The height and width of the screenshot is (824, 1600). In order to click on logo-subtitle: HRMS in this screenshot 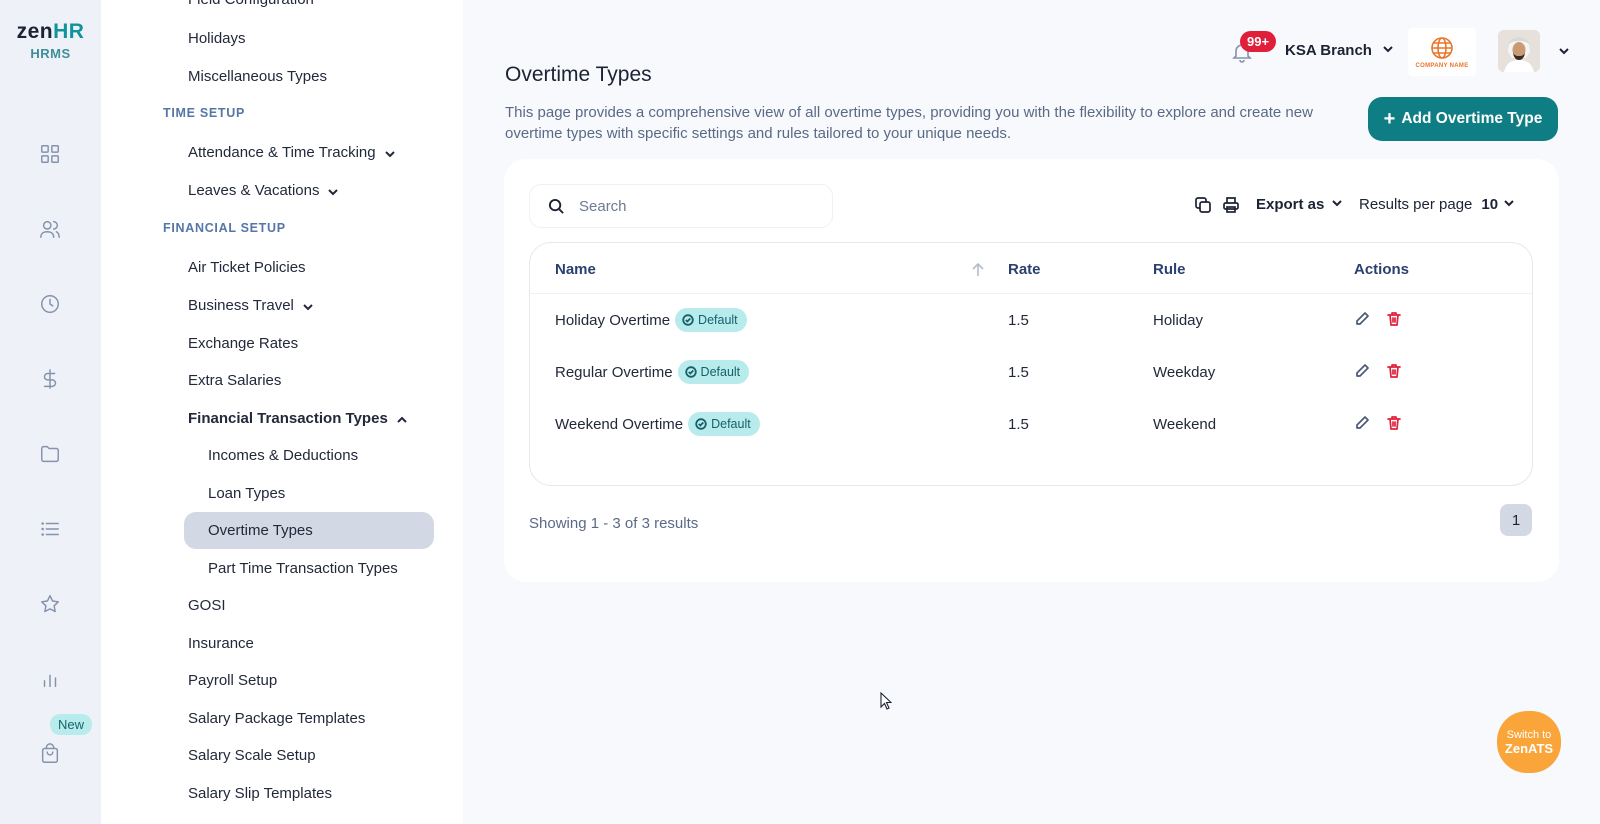, I will do `click(50, 53)`.